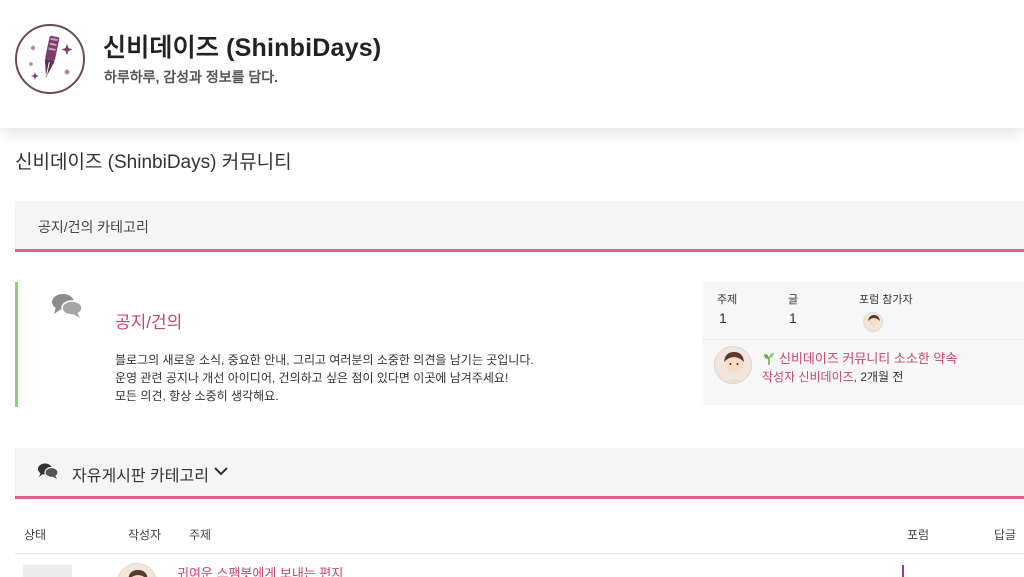 This screenshot has width=1024, height=577. Describe the element at coordinates (35, 535) in the screenshot. I see `column-header-status: 상태` at that location.